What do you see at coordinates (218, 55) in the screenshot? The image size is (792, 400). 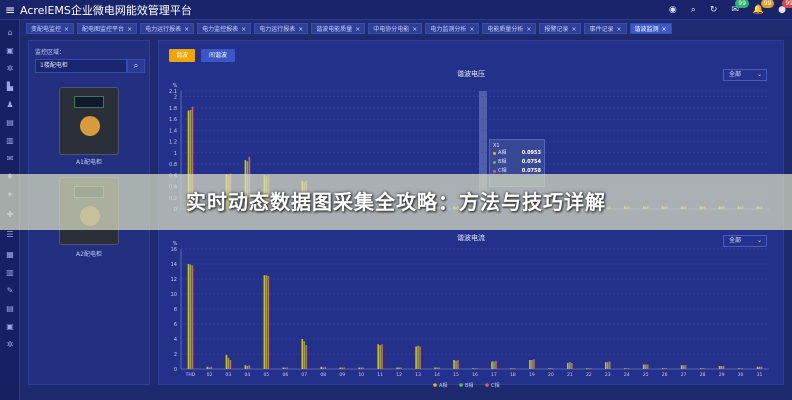 I see `interharmonic-button: 间谐波` at bounding box center [218, 55].